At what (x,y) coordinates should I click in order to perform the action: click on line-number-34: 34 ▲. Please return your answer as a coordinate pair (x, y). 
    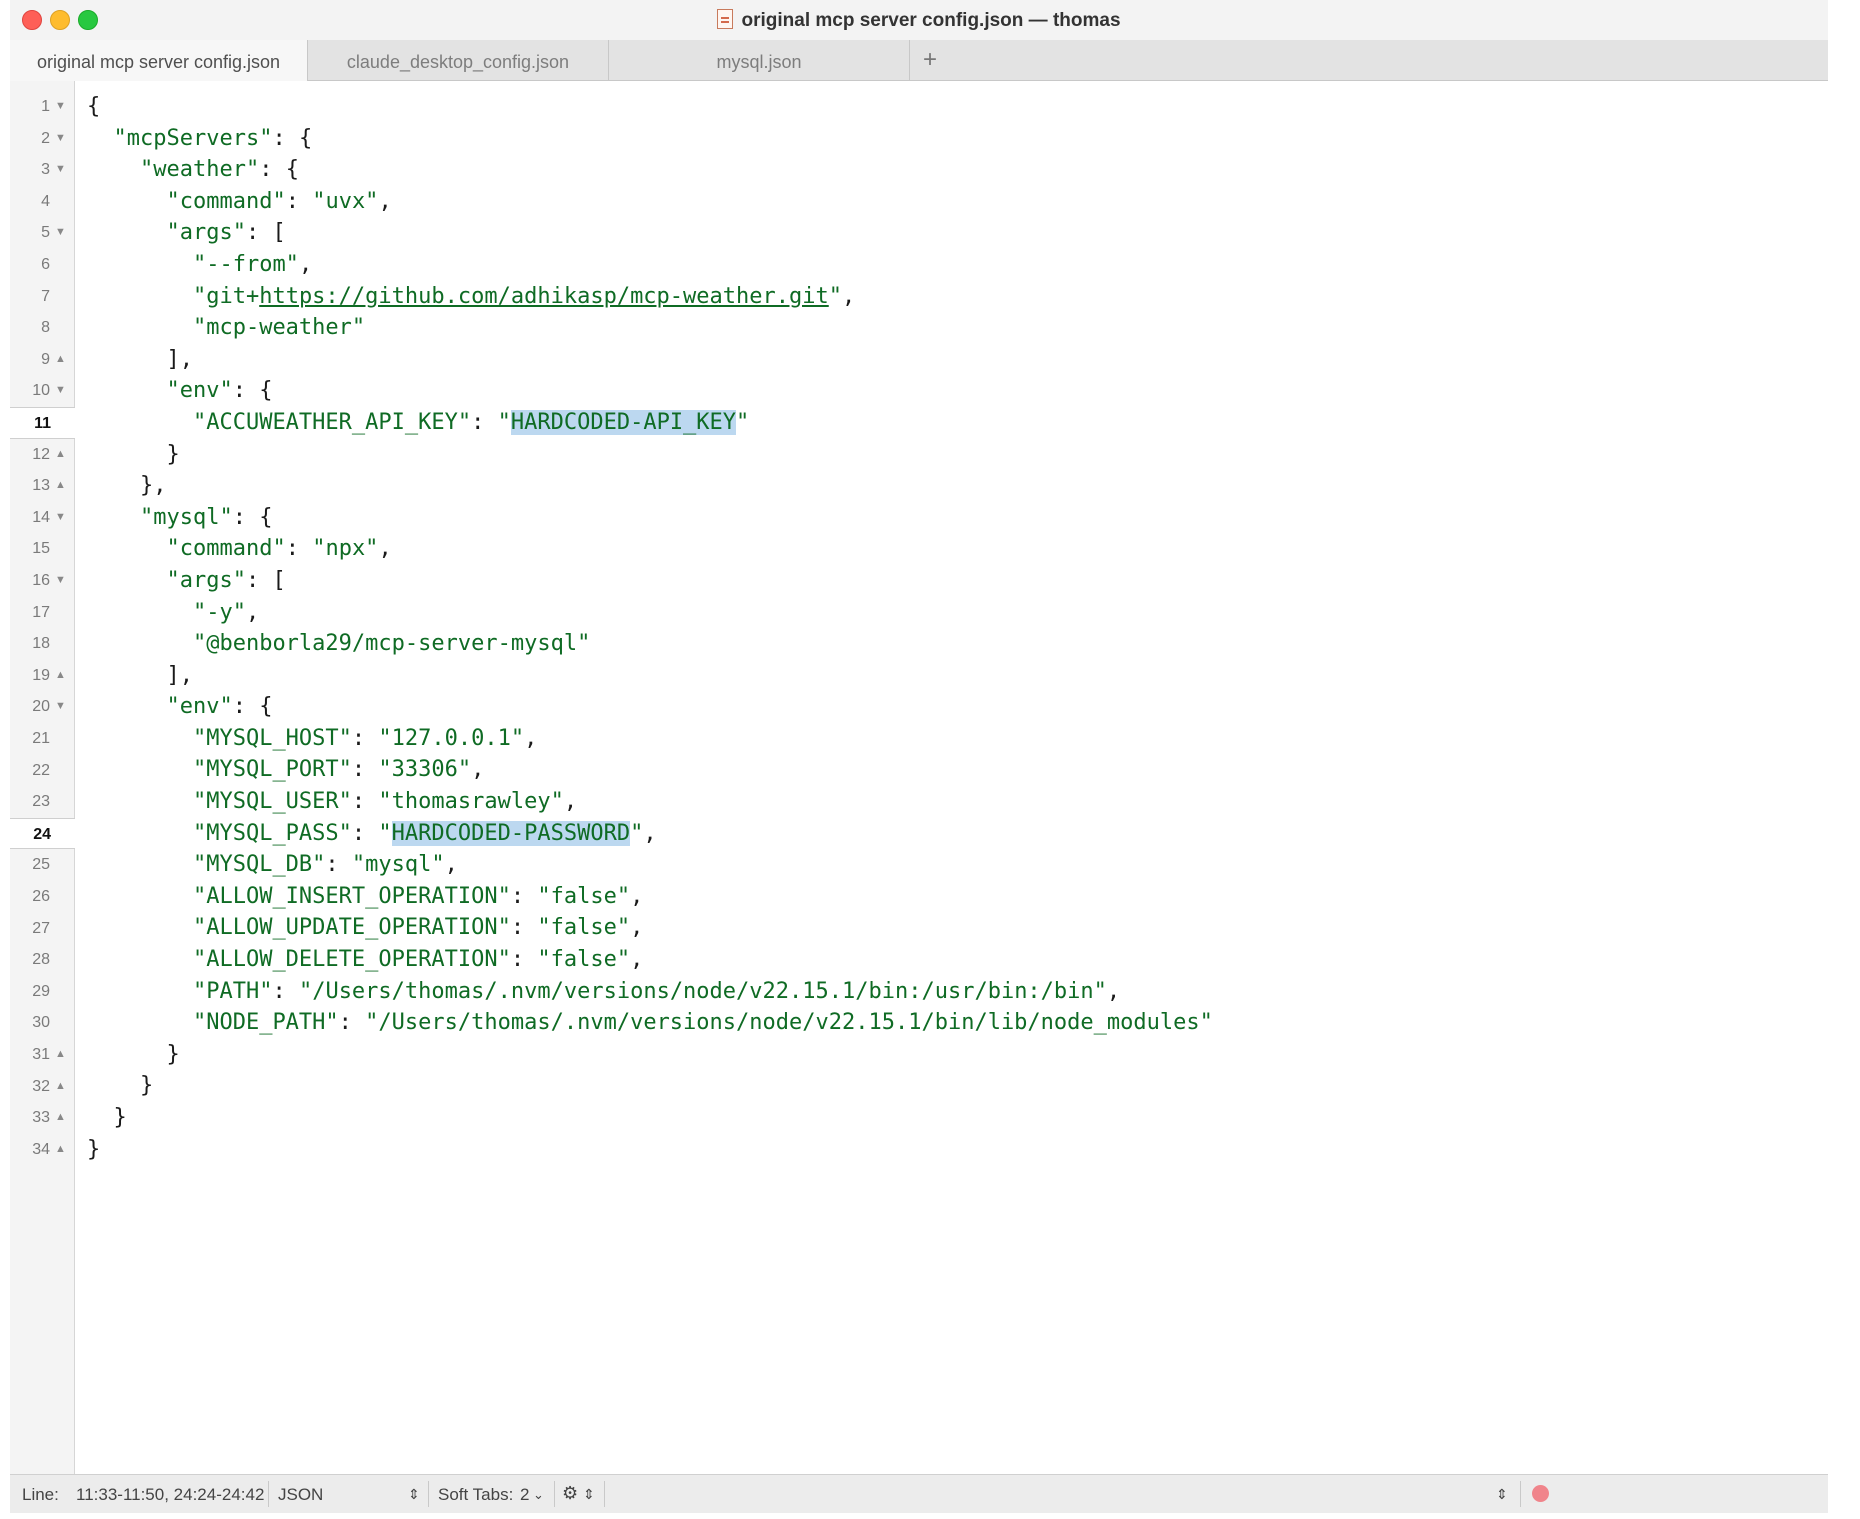
    Looking at the image, I should click on (42, 1150).